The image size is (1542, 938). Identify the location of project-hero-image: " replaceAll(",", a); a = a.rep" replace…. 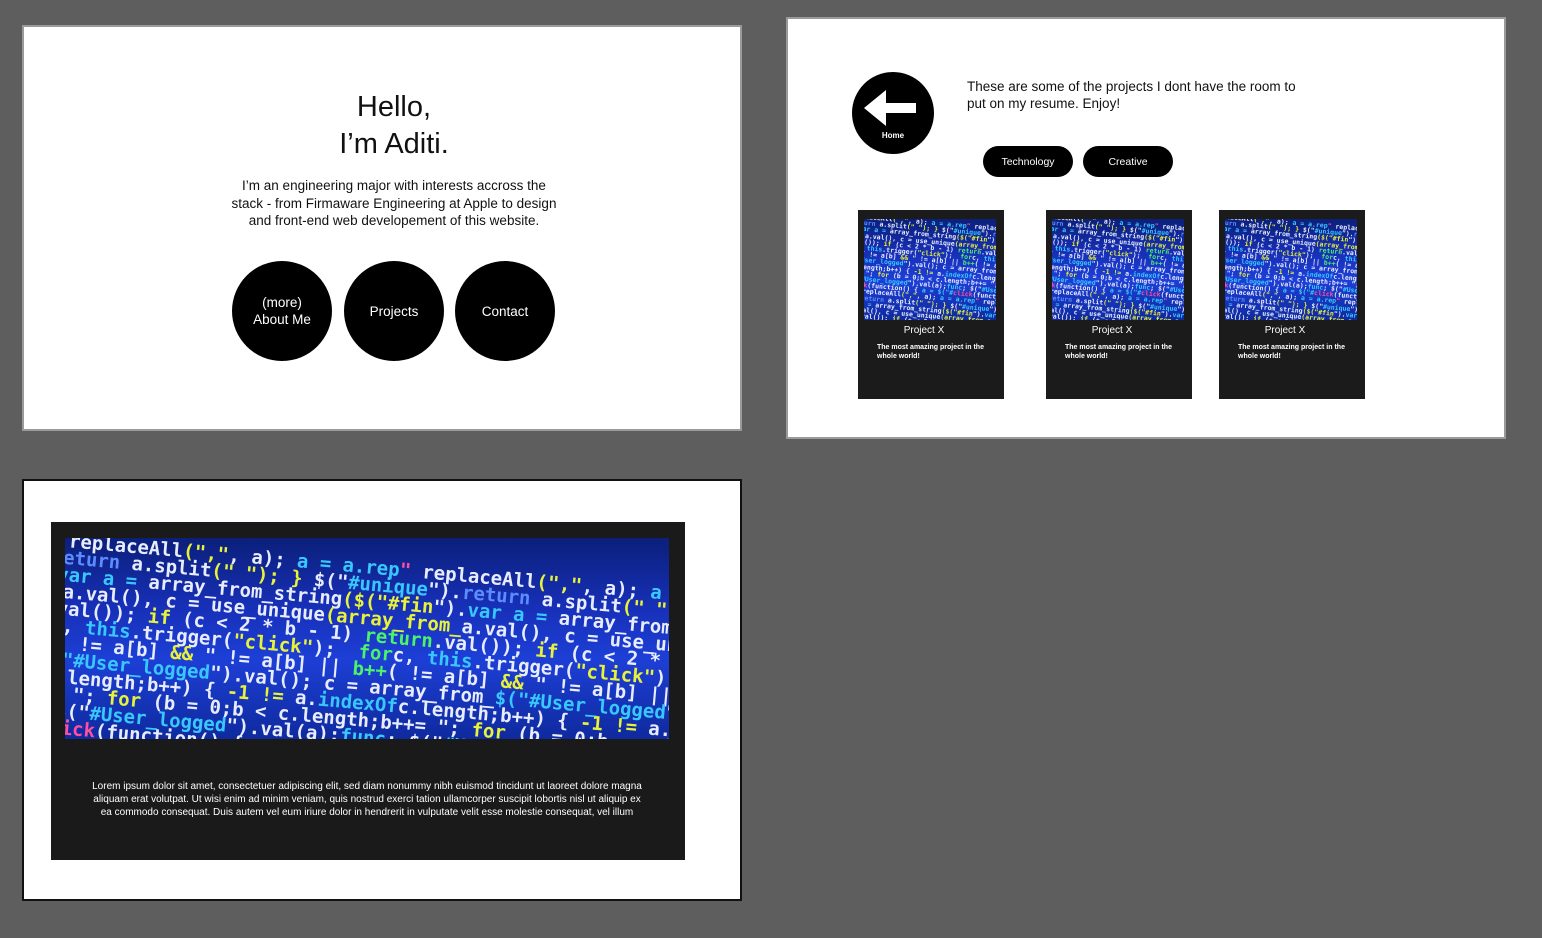
(367, 638).